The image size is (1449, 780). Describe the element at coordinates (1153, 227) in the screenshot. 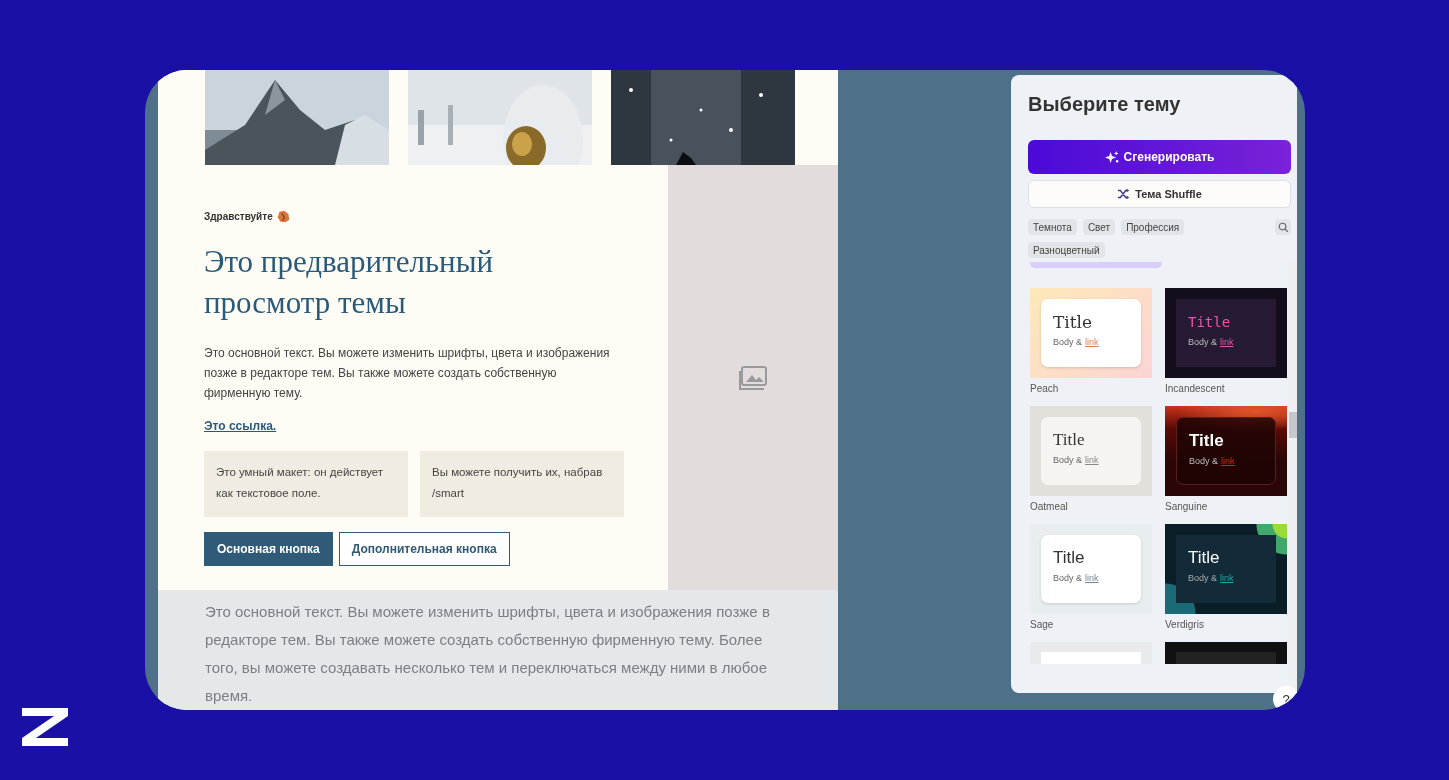

I see `filter-chip: Профессия` at that location.